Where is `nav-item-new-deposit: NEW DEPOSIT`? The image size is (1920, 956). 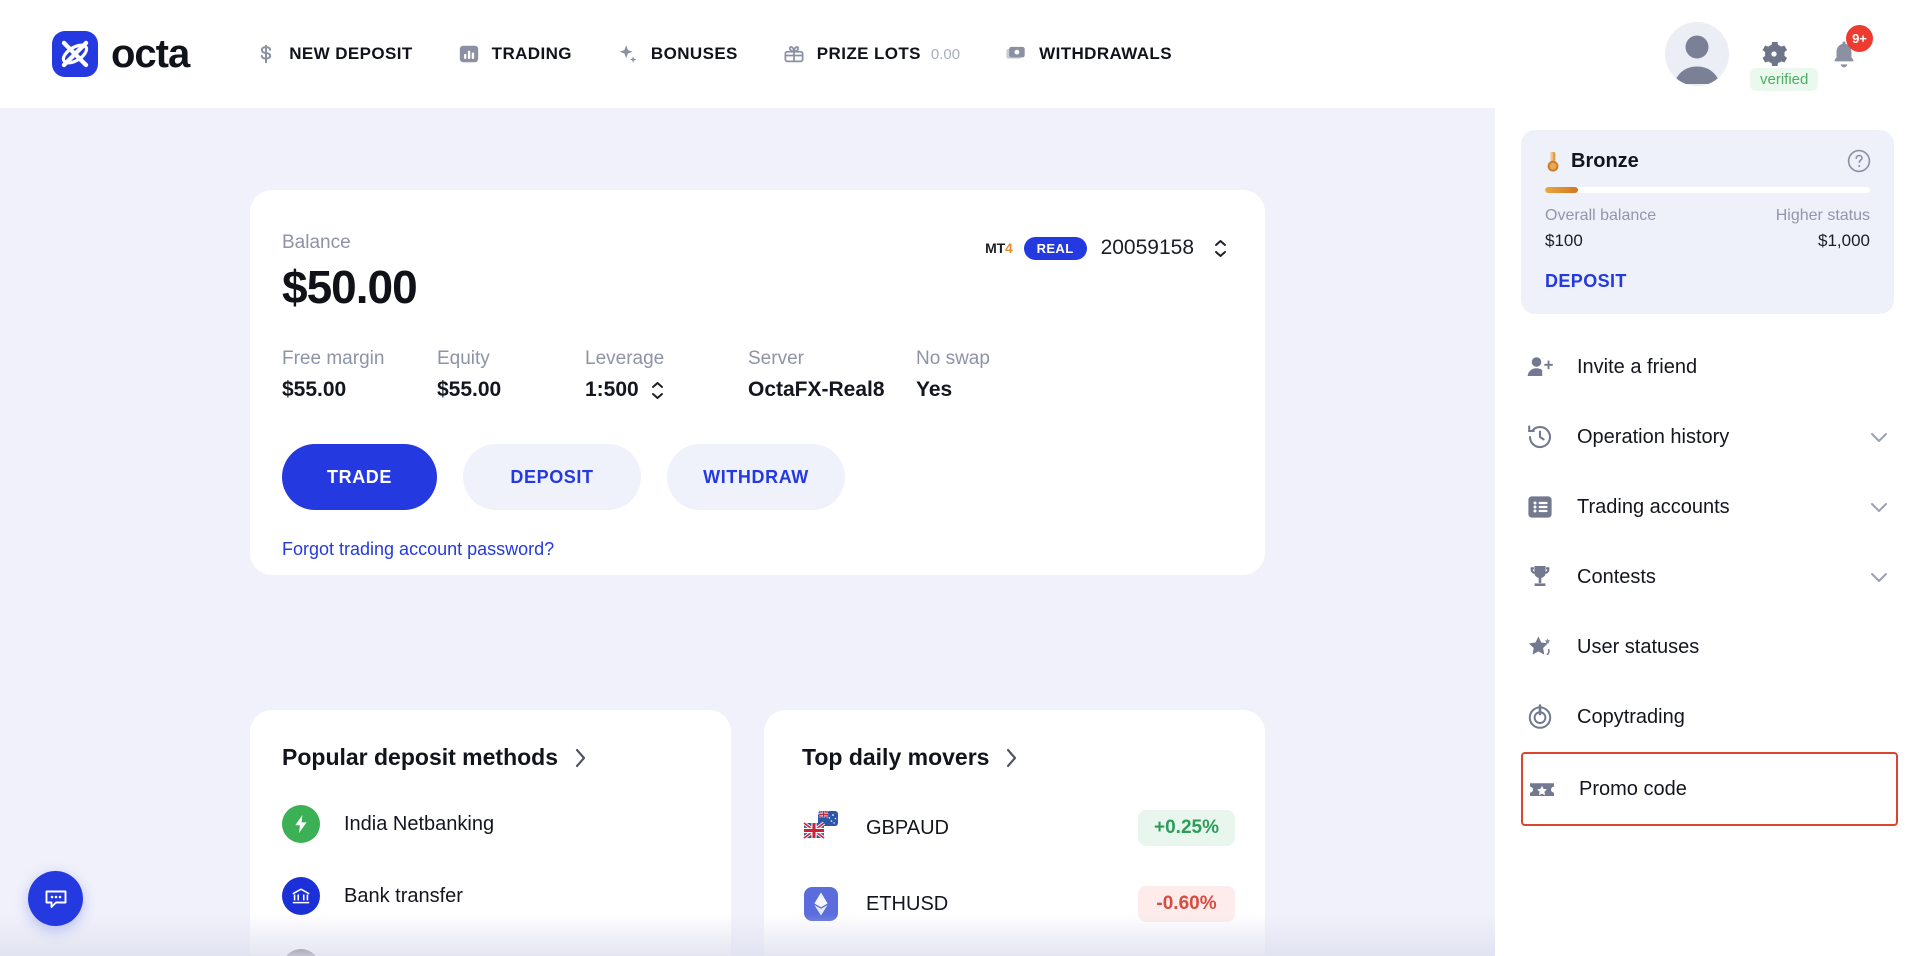
nav-item-new-deposit: NEW DEPOSIT is located at coordinates (333, 54).